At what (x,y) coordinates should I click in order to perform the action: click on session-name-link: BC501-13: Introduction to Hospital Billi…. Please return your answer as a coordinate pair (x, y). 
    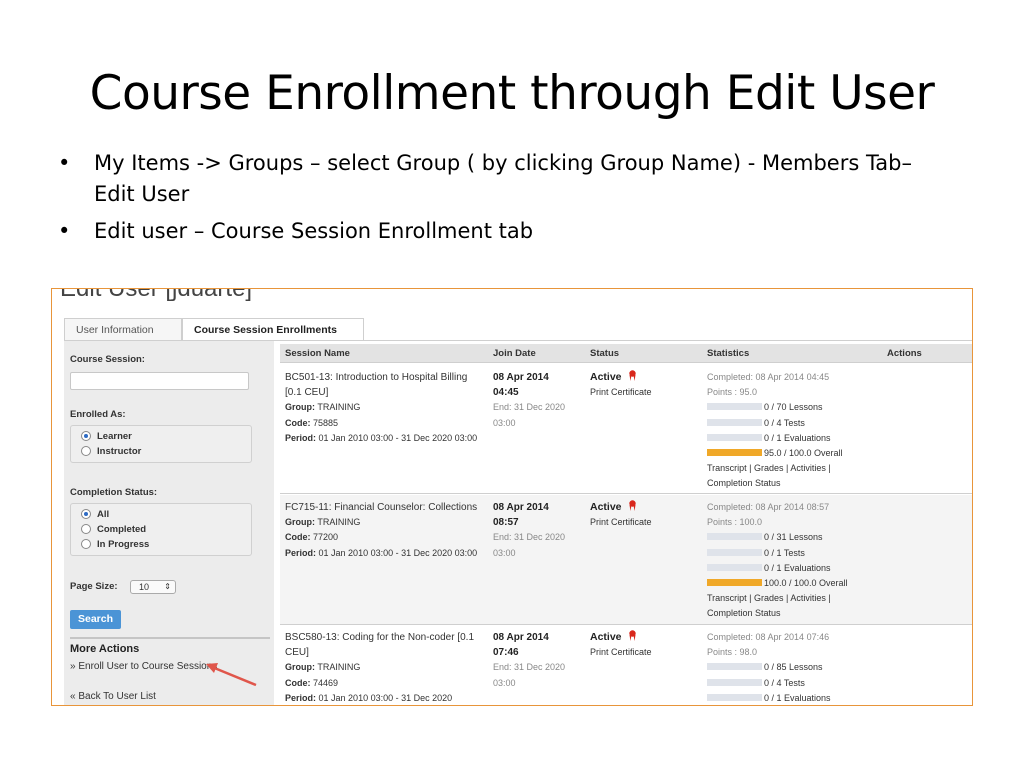
    Looking at the image, I should click on (382, 385).